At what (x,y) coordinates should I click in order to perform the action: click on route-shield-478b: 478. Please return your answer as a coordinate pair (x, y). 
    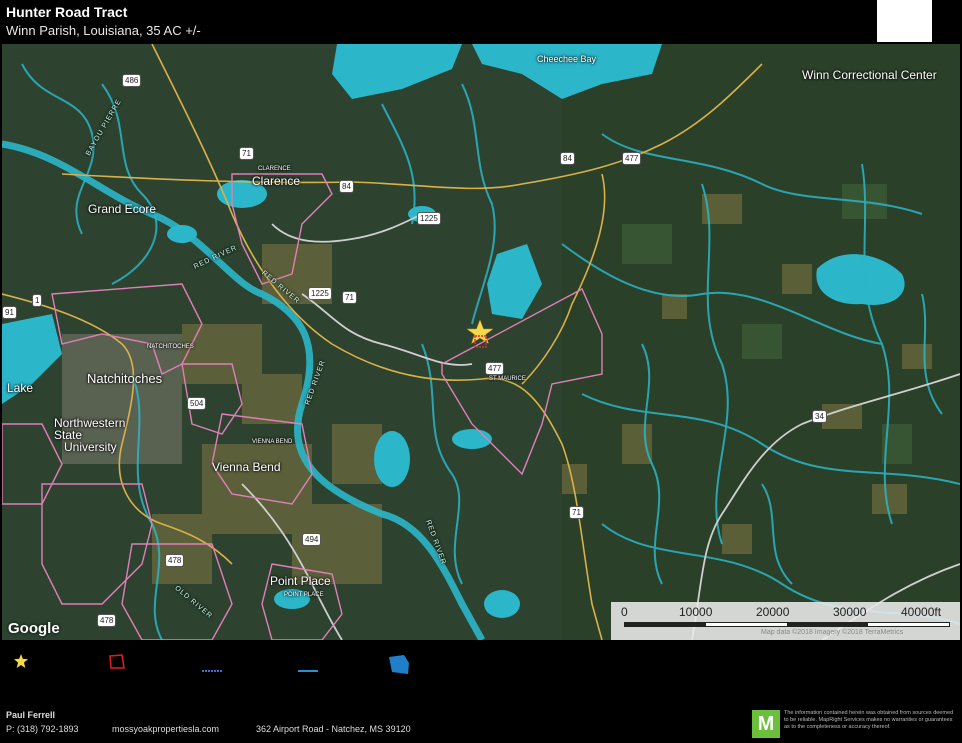
    Looking at the image, I should click on (107, 620).